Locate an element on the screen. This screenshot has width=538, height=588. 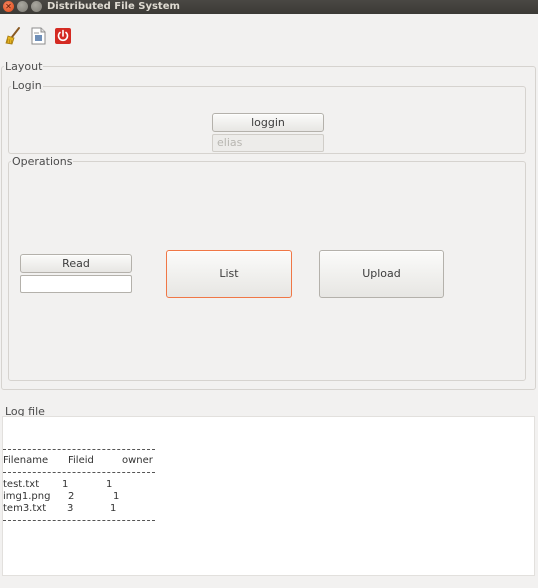
upload-button: Upload is located at coordinates (381, 274).